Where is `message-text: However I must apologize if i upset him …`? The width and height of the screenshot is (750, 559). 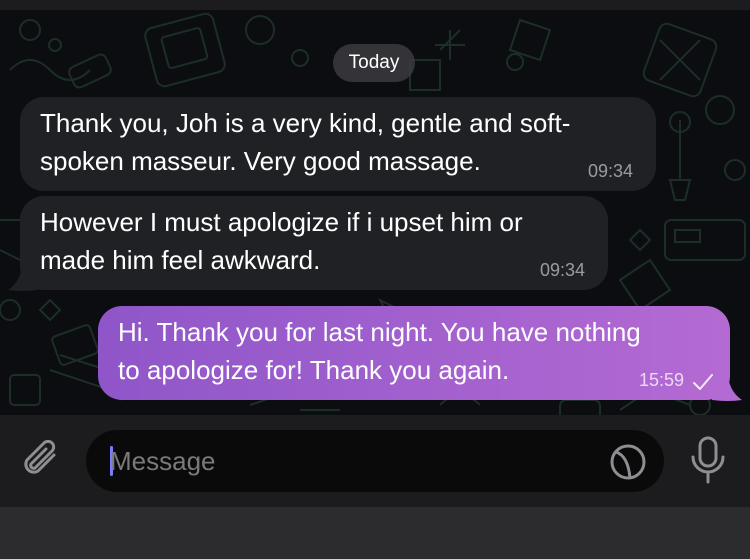
message-text: However I must apologize if i upset him … is located at coordinates (281, 241).